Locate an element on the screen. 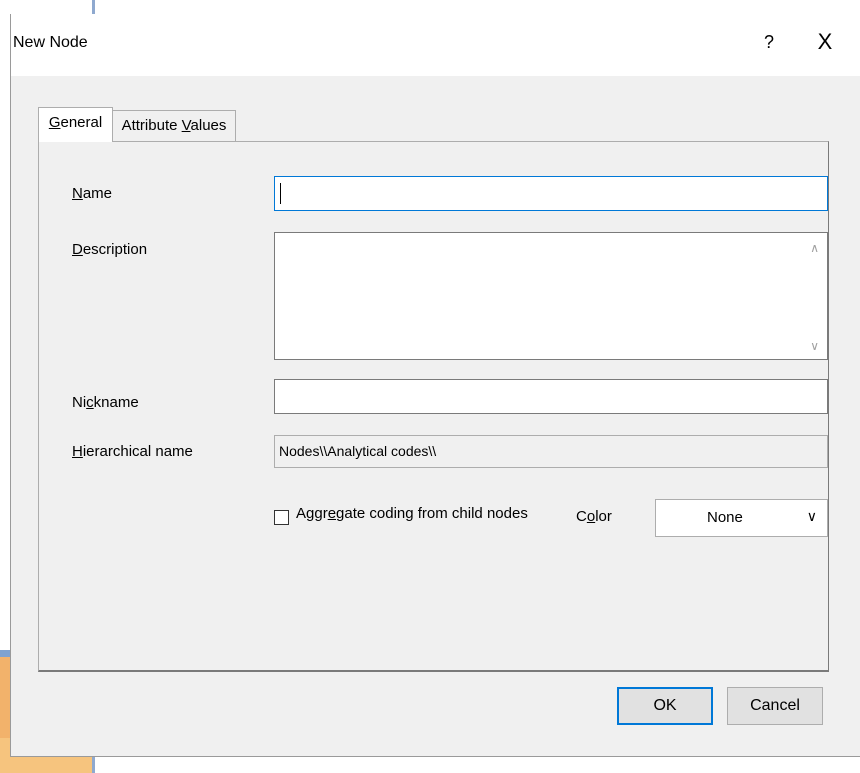  text-caret is located at coordinates (280, 193).